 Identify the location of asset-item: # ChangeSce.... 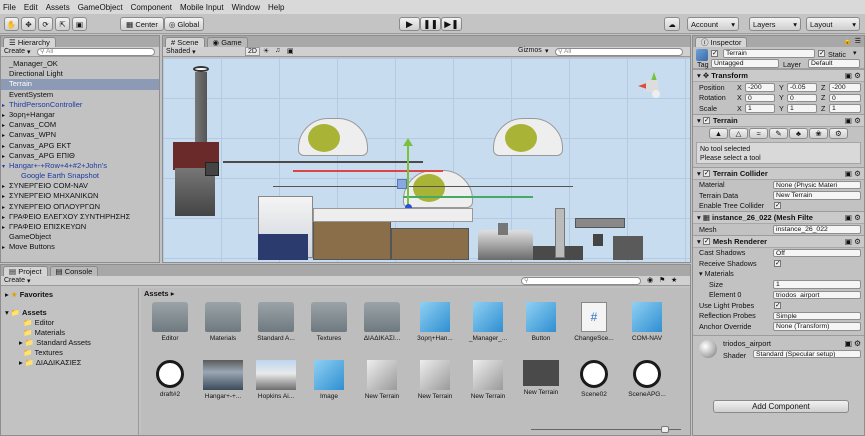
(594, 322).